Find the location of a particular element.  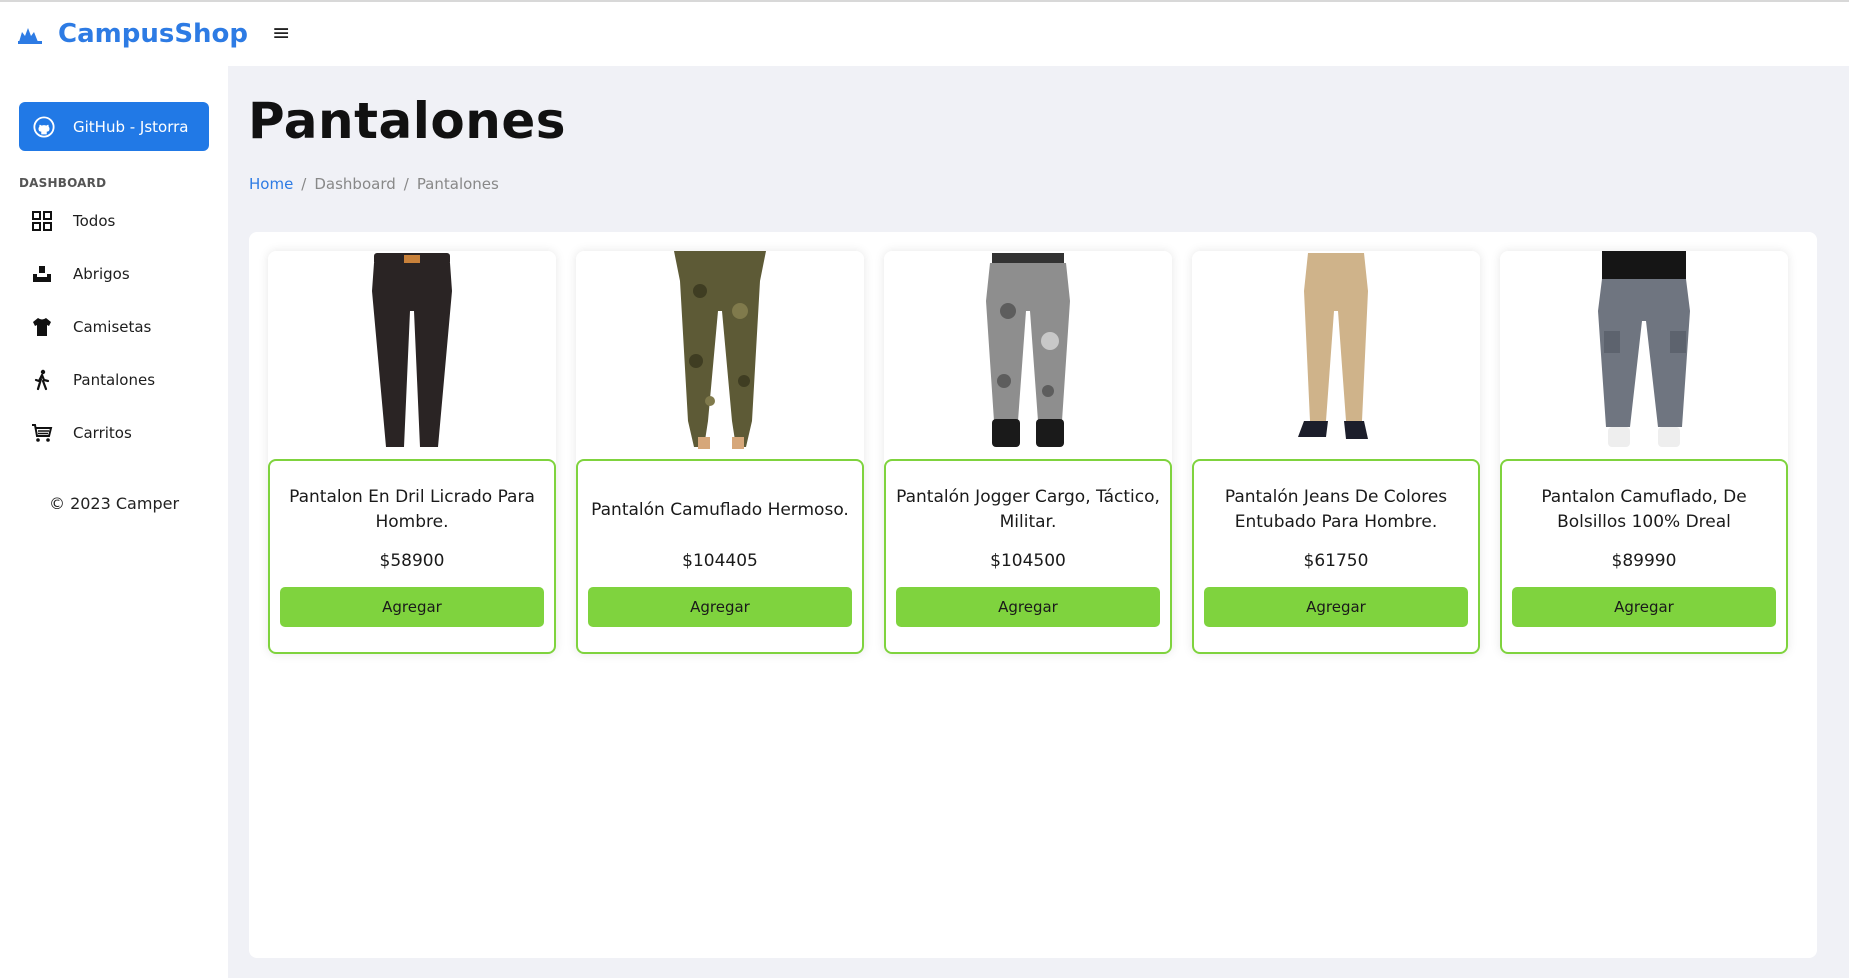

github-icon is located at coordinates (44, 126).